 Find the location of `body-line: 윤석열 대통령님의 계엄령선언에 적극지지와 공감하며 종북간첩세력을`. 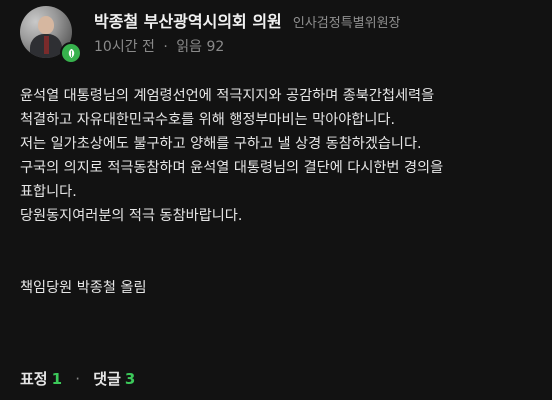

body-line: 윤석열 대통령님의 계엄령선언에 적극지지와 공감하며 종북간첩세력을 is located at coordinates (227, 96).